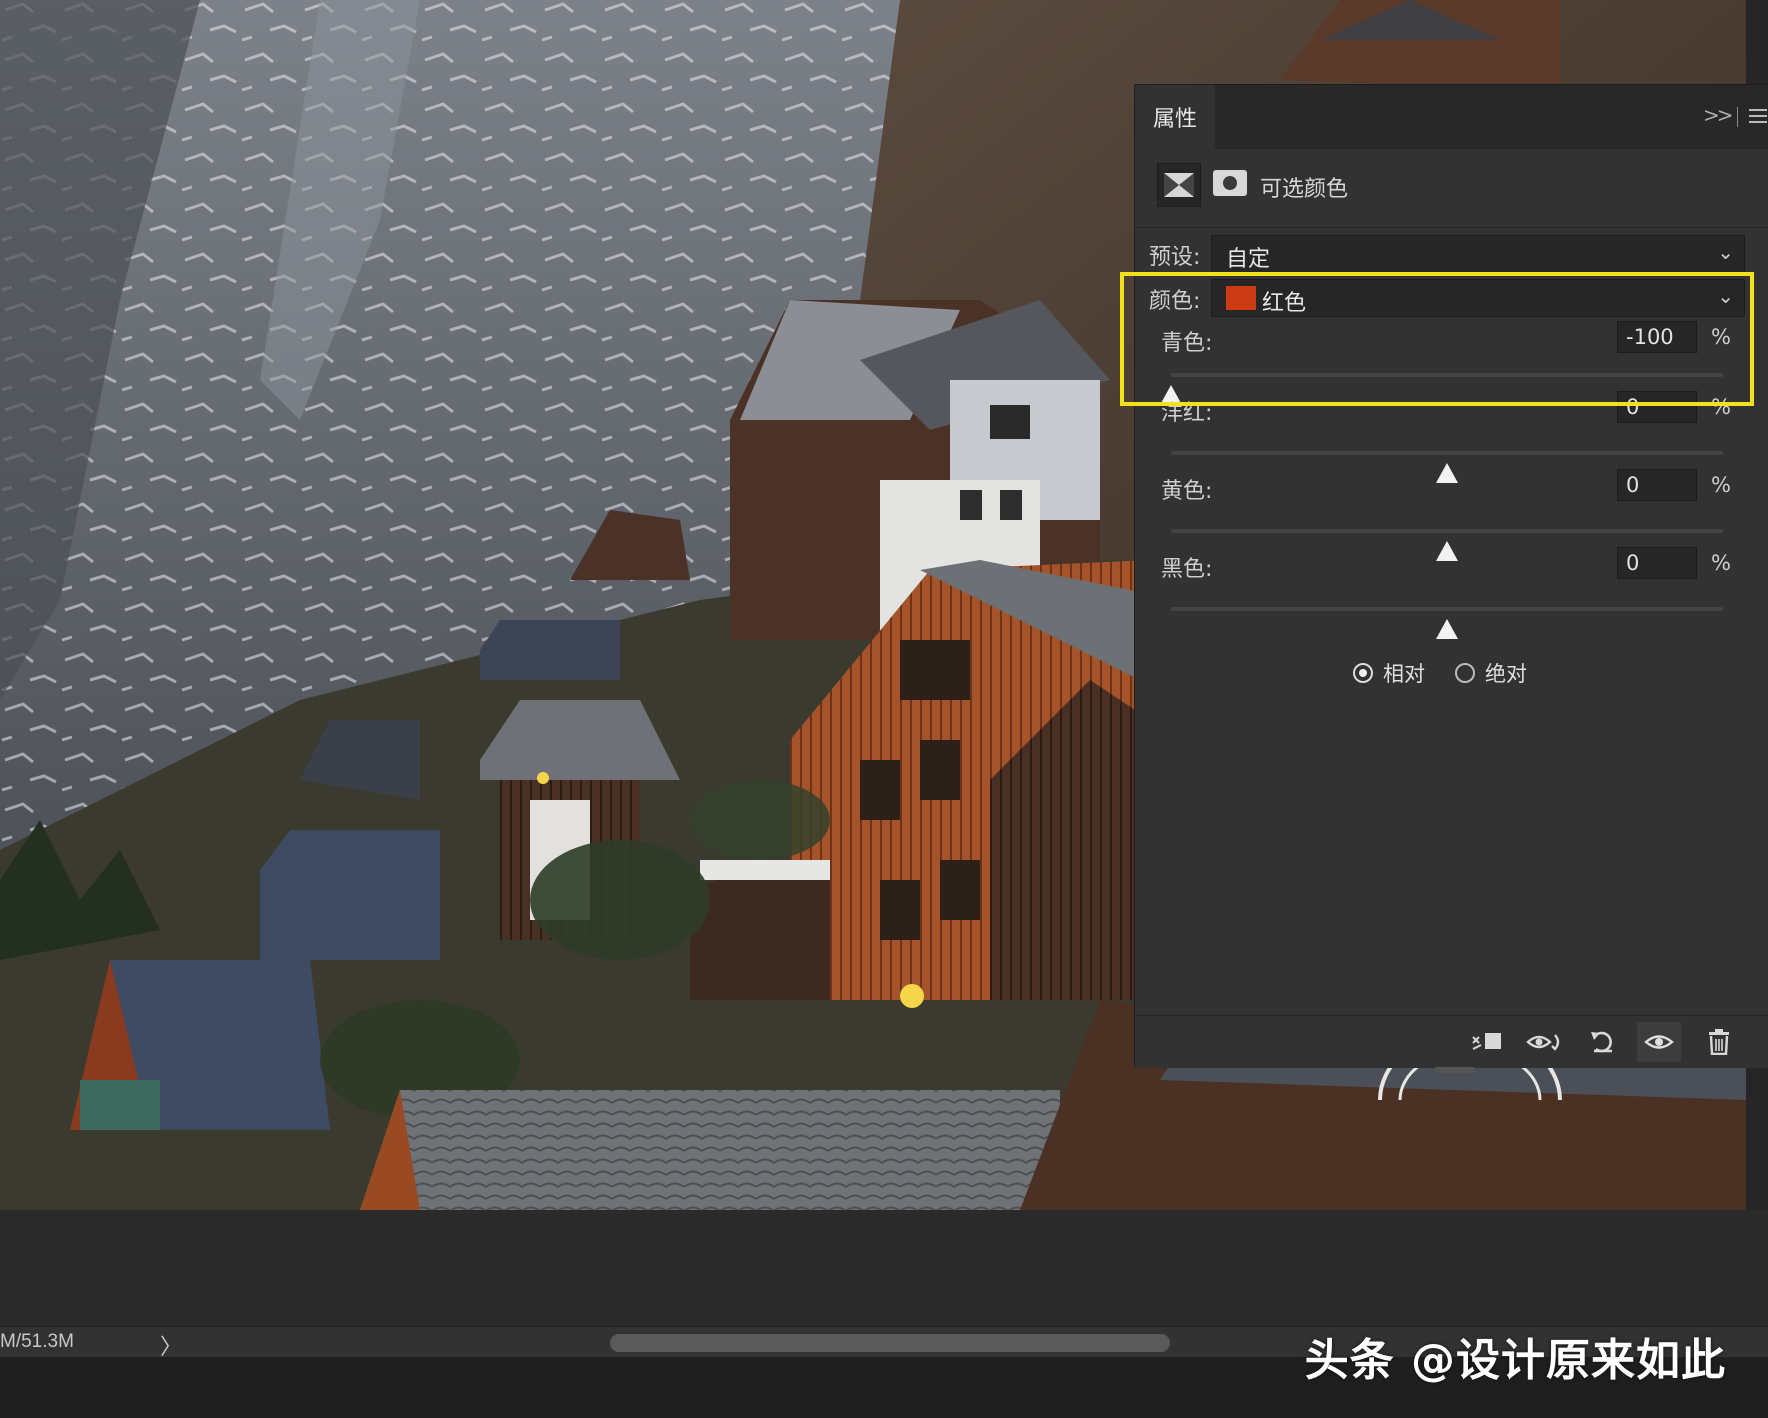 The width and height of the screenshot is (1768, 1418). I want to click on visibility-eye-icon, so click(1659, 1042).